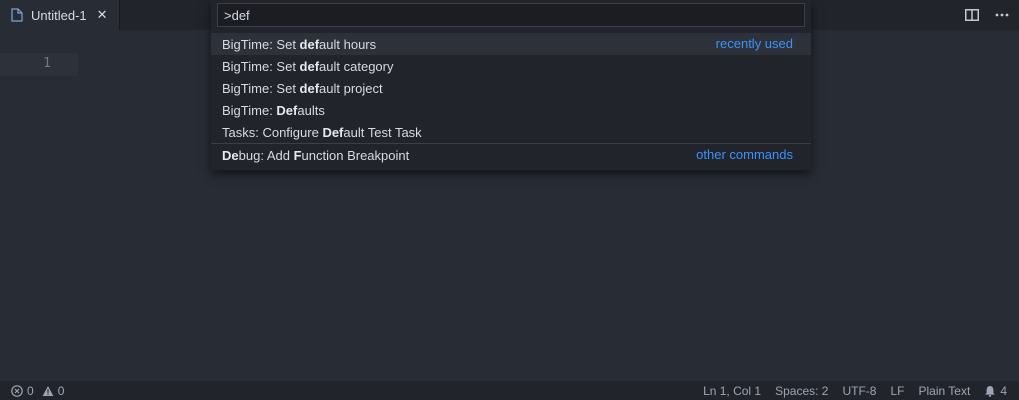  I want to click on command-label-part: ault hours, so click(348, 44).